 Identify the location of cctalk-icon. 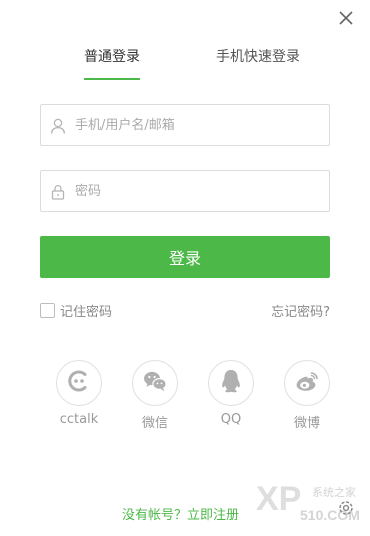
(79, 383).